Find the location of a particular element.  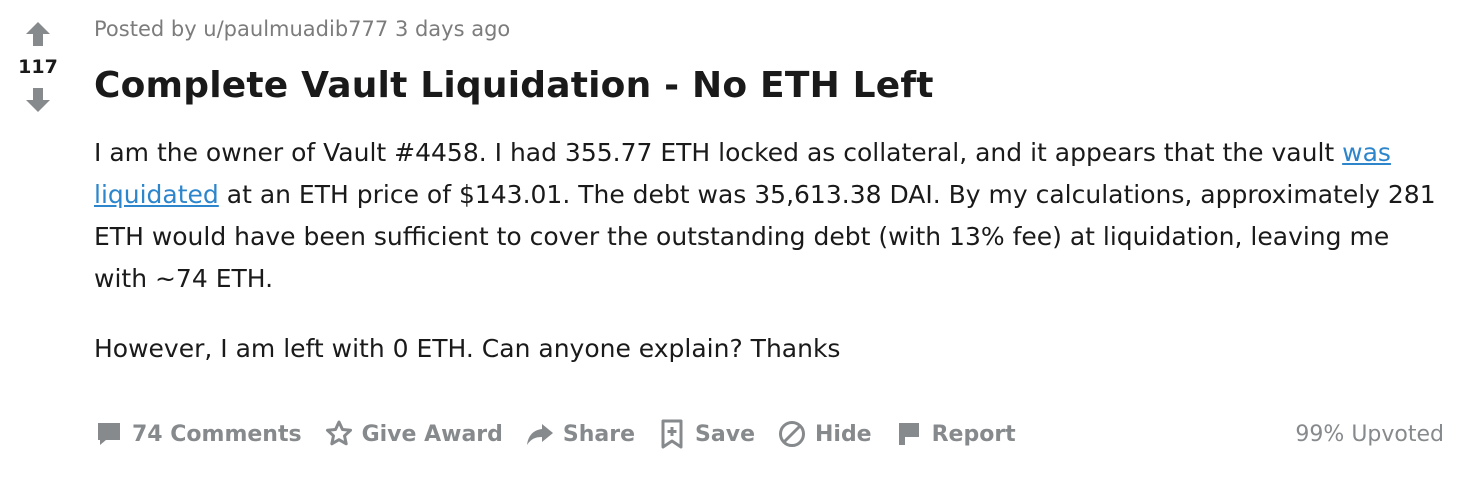

give-award-button: Give Award is located at coordinates (413, 434).